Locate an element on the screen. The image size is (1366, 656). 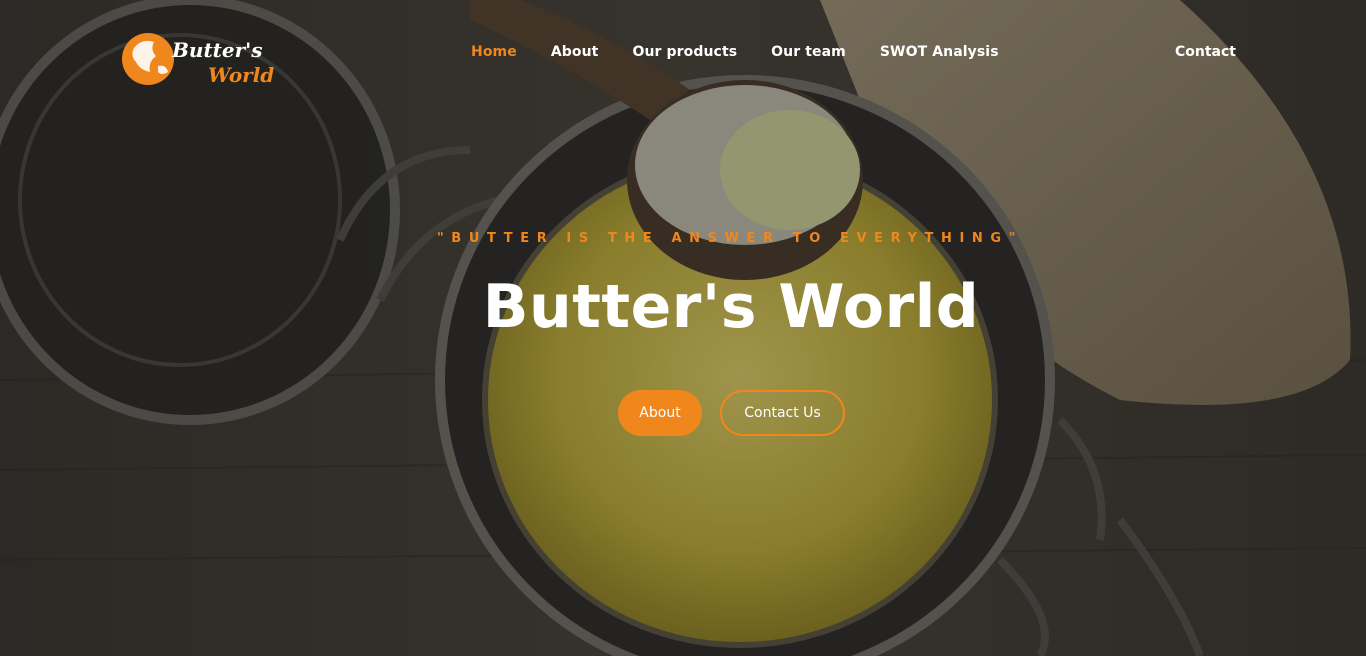
nav-home: Home is located at coordinates (494, 52).